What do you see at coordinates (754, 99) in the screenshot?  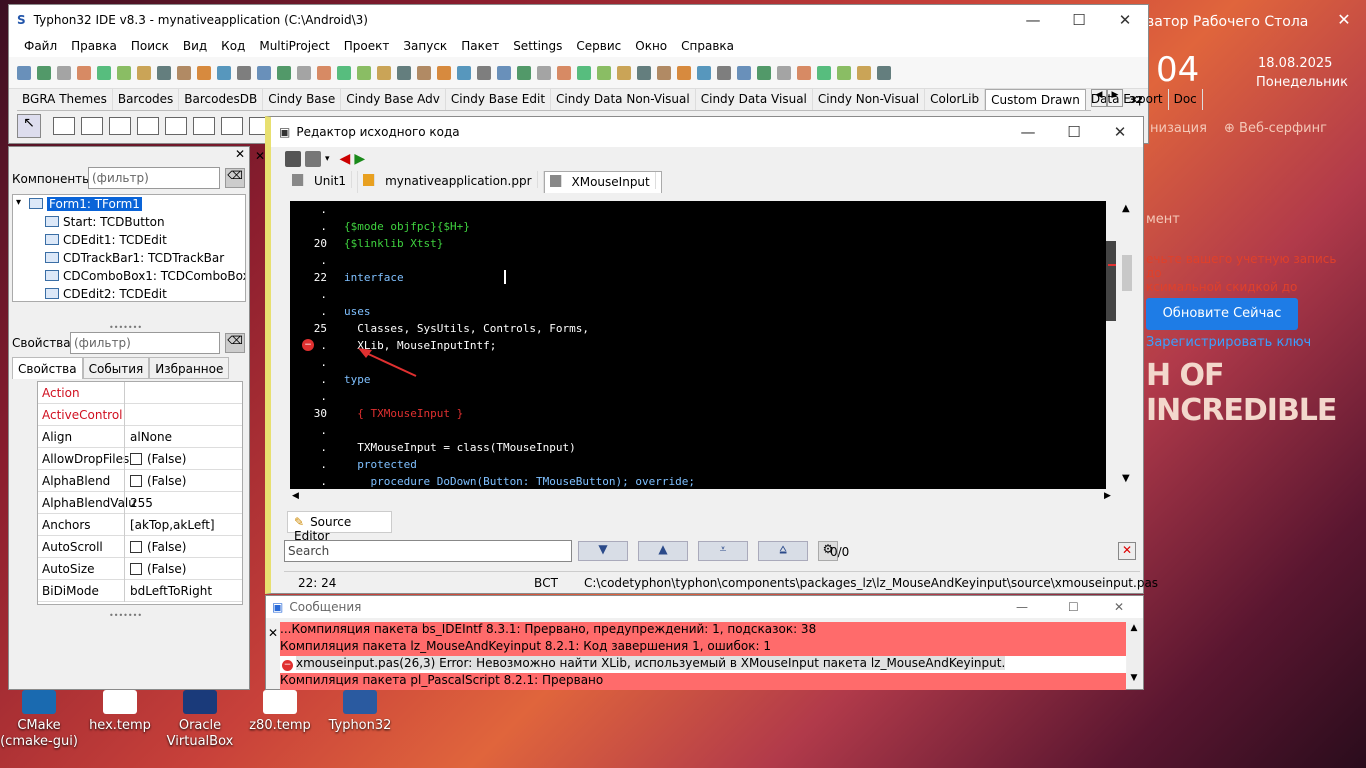 I see `palette-tab: Cindy Data Visual` at bounding box center [754, 99].